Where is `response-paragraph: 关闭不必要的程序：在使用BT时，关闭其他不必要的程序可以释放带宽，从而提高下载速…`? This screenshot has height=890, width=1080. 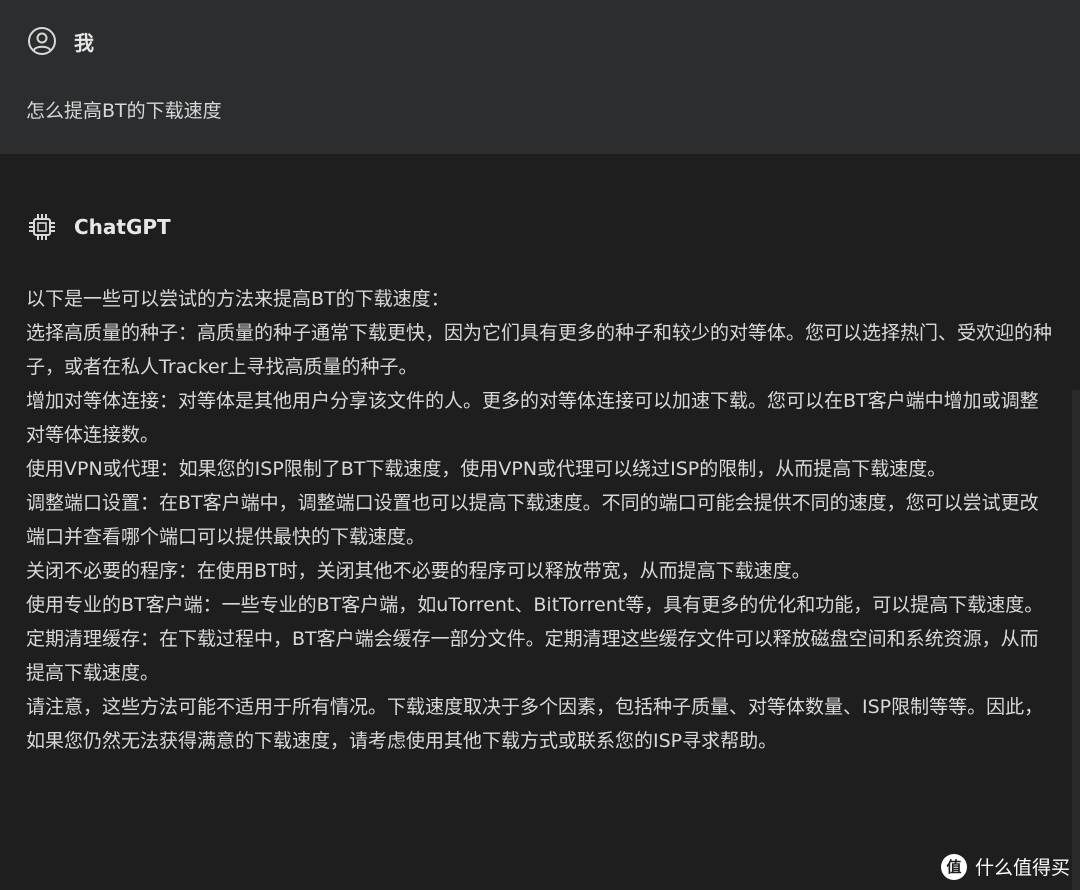
response-paragraph: 关闭不必要的程序：在使用BT时，关闭其他不必要的程序可以释放带宽，从而提高下载速… is located at coordinates (418, 571).